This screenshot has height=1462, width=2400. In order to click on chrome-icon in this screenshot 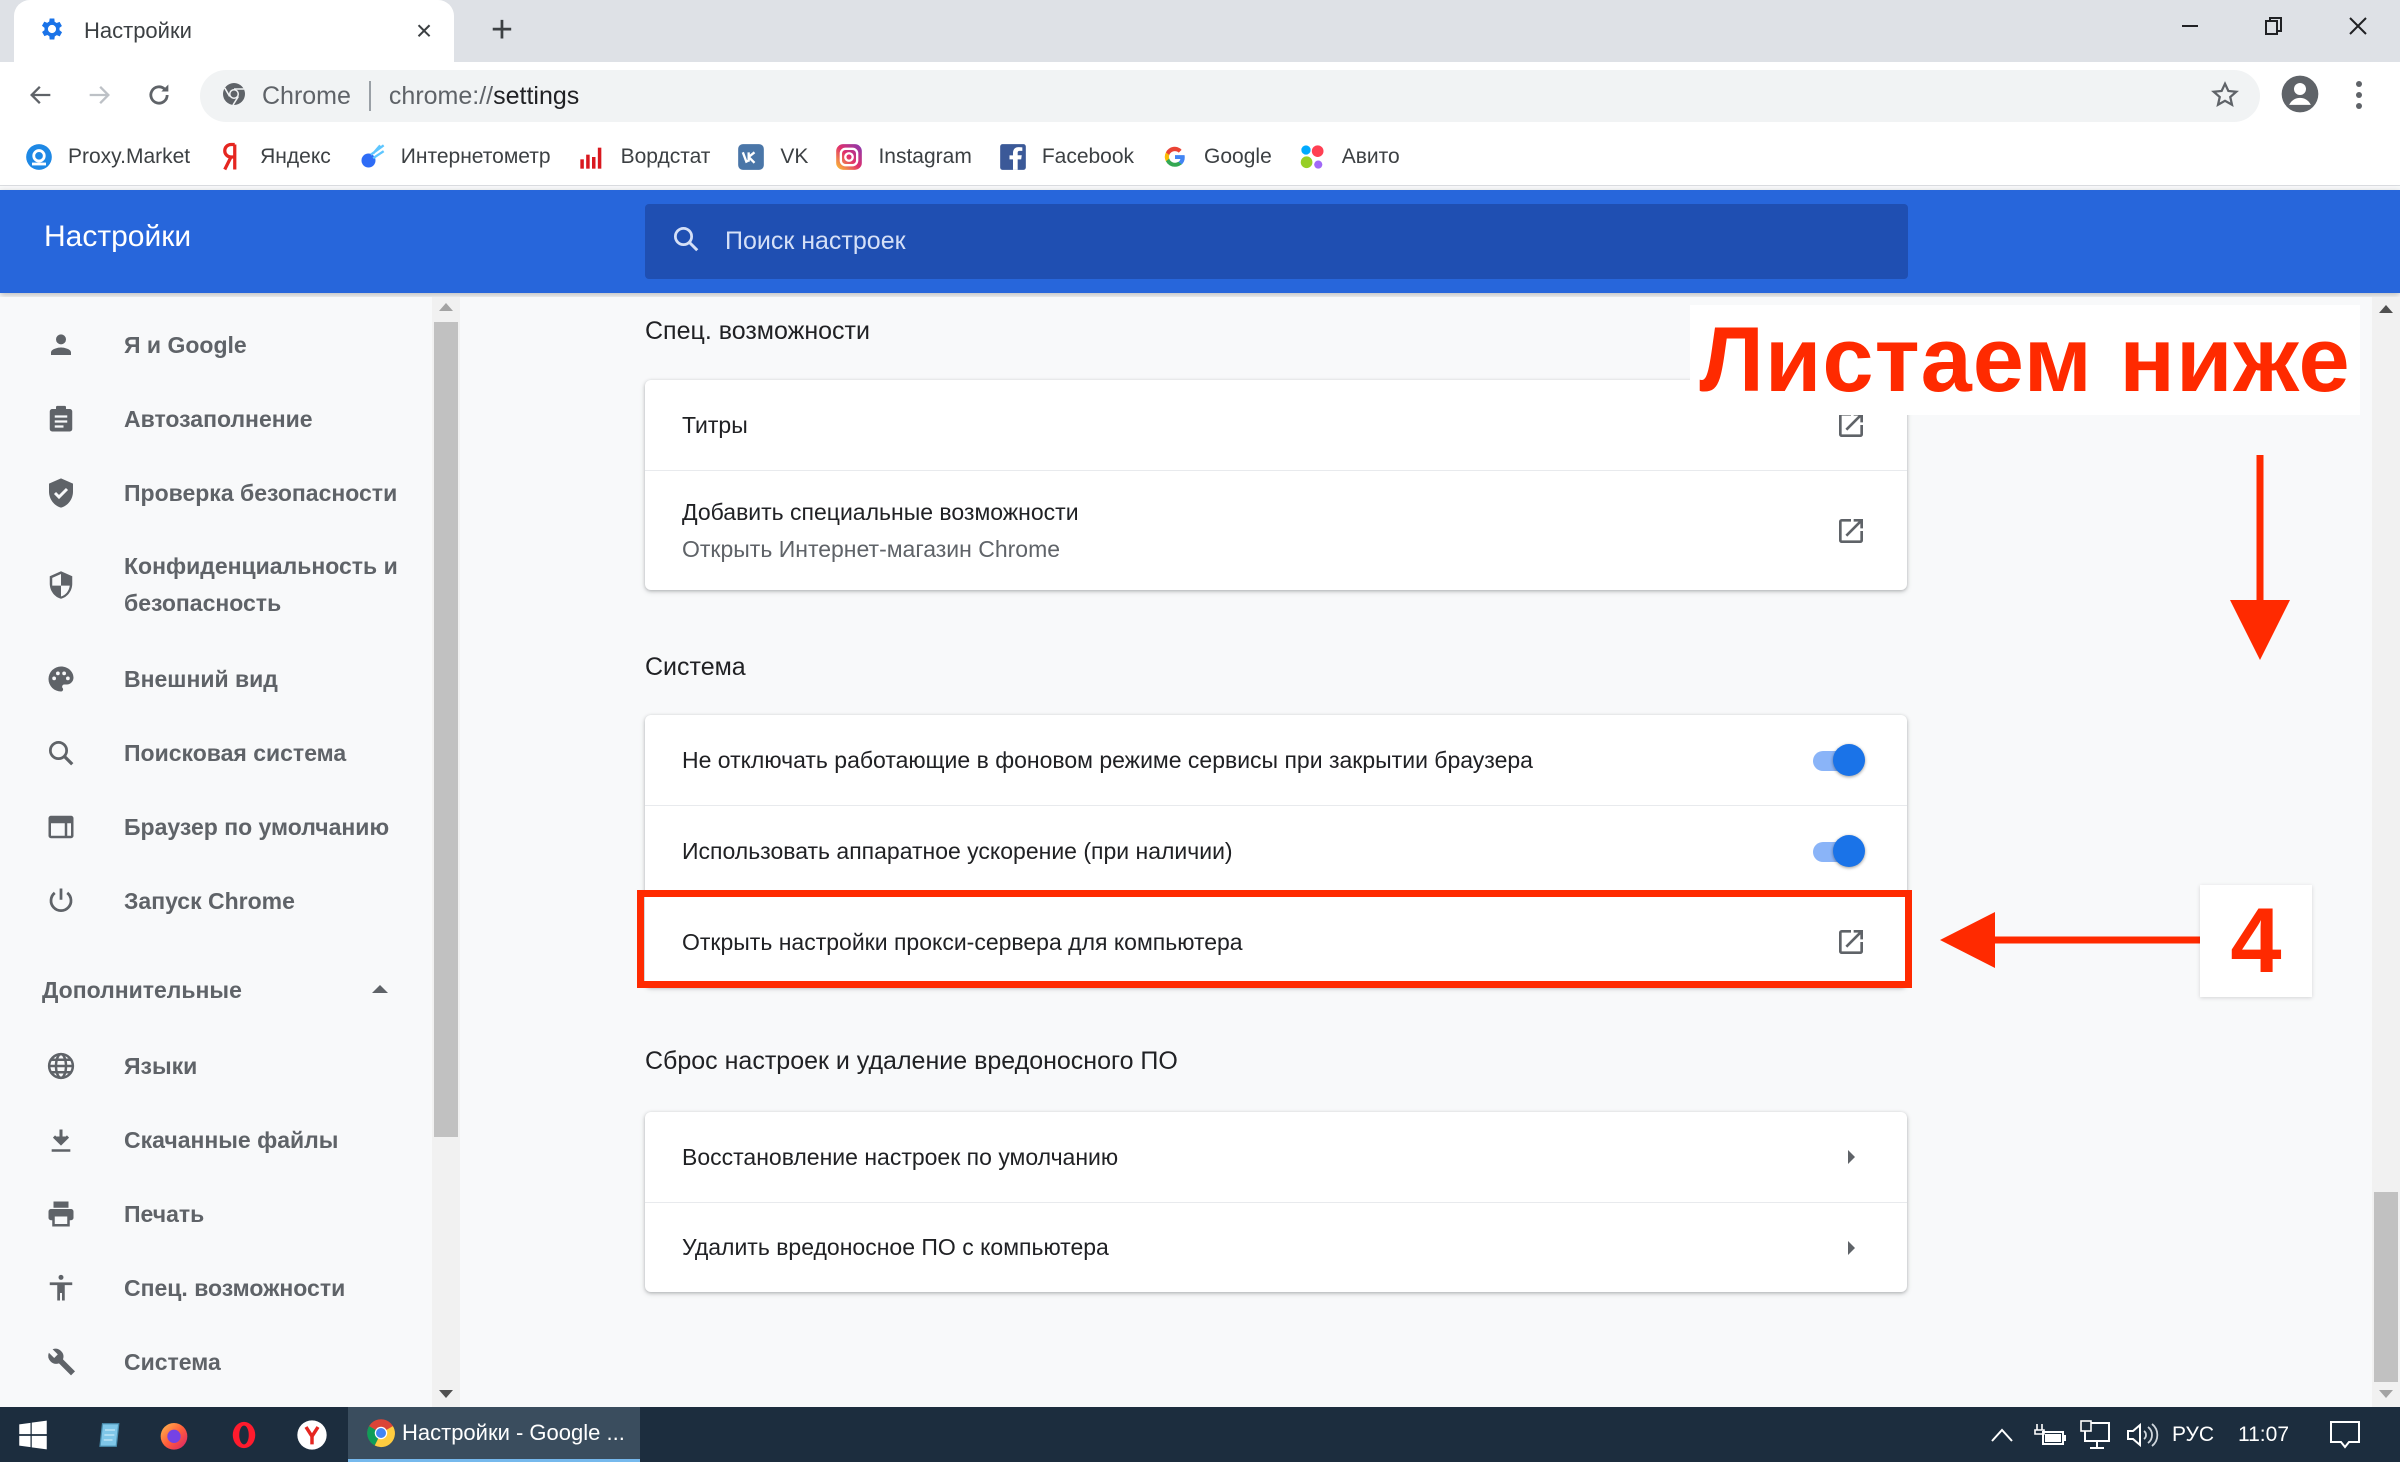, I will do `click(381, 1433)`.